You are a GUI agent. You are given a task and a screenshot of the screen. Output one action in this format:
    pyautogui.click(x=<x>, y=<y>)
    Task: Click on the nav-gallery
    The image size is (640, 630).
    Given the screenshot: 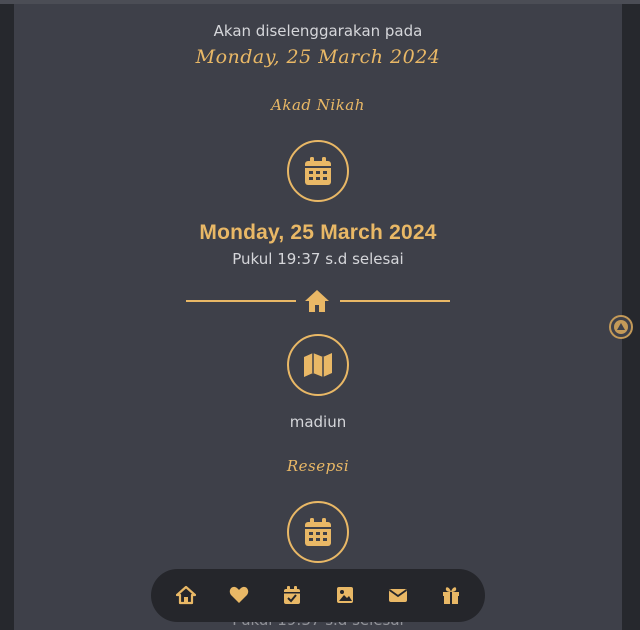 What is the action you would take?
    pyautogui.click(x=345, y=595)
    